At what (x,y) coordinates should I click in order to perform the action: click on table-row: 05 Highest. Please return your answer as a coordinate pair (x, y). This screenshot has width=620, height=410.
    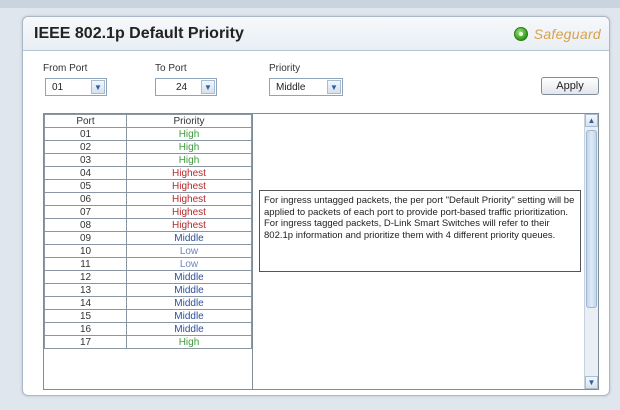
    Looking at the image, I should click on (148, 186).